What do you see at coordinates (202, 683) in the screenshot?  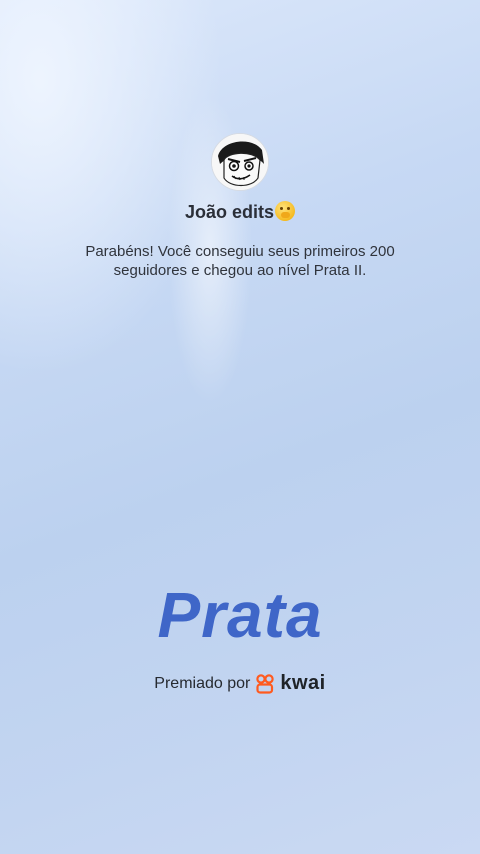 I see `awarded-by-label: Premiado por` at bounding box center [202, 683].